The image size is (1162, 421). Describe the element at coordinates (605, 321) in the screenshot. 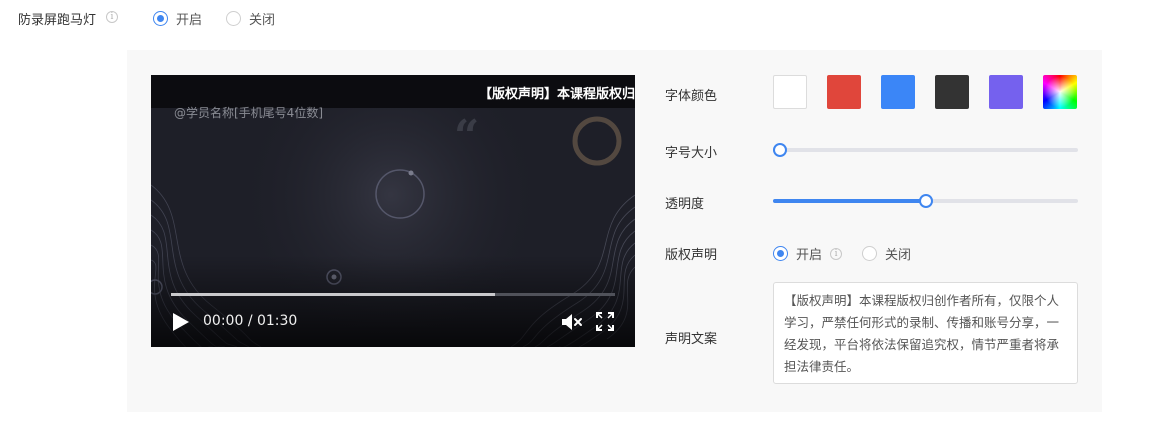

I see `fullscreen-icon` at that location.